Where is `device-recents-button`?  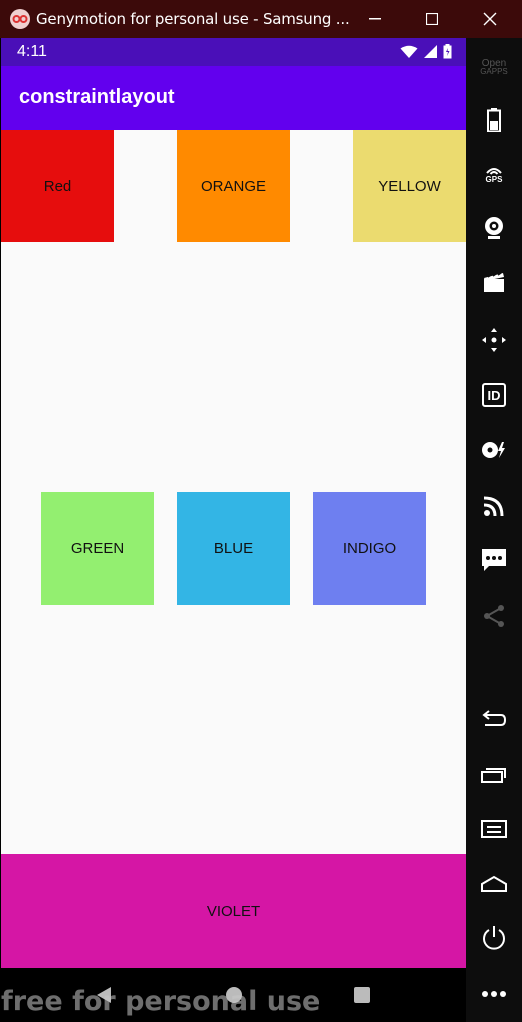
device-recents-button is located at coordinates (494, 774).